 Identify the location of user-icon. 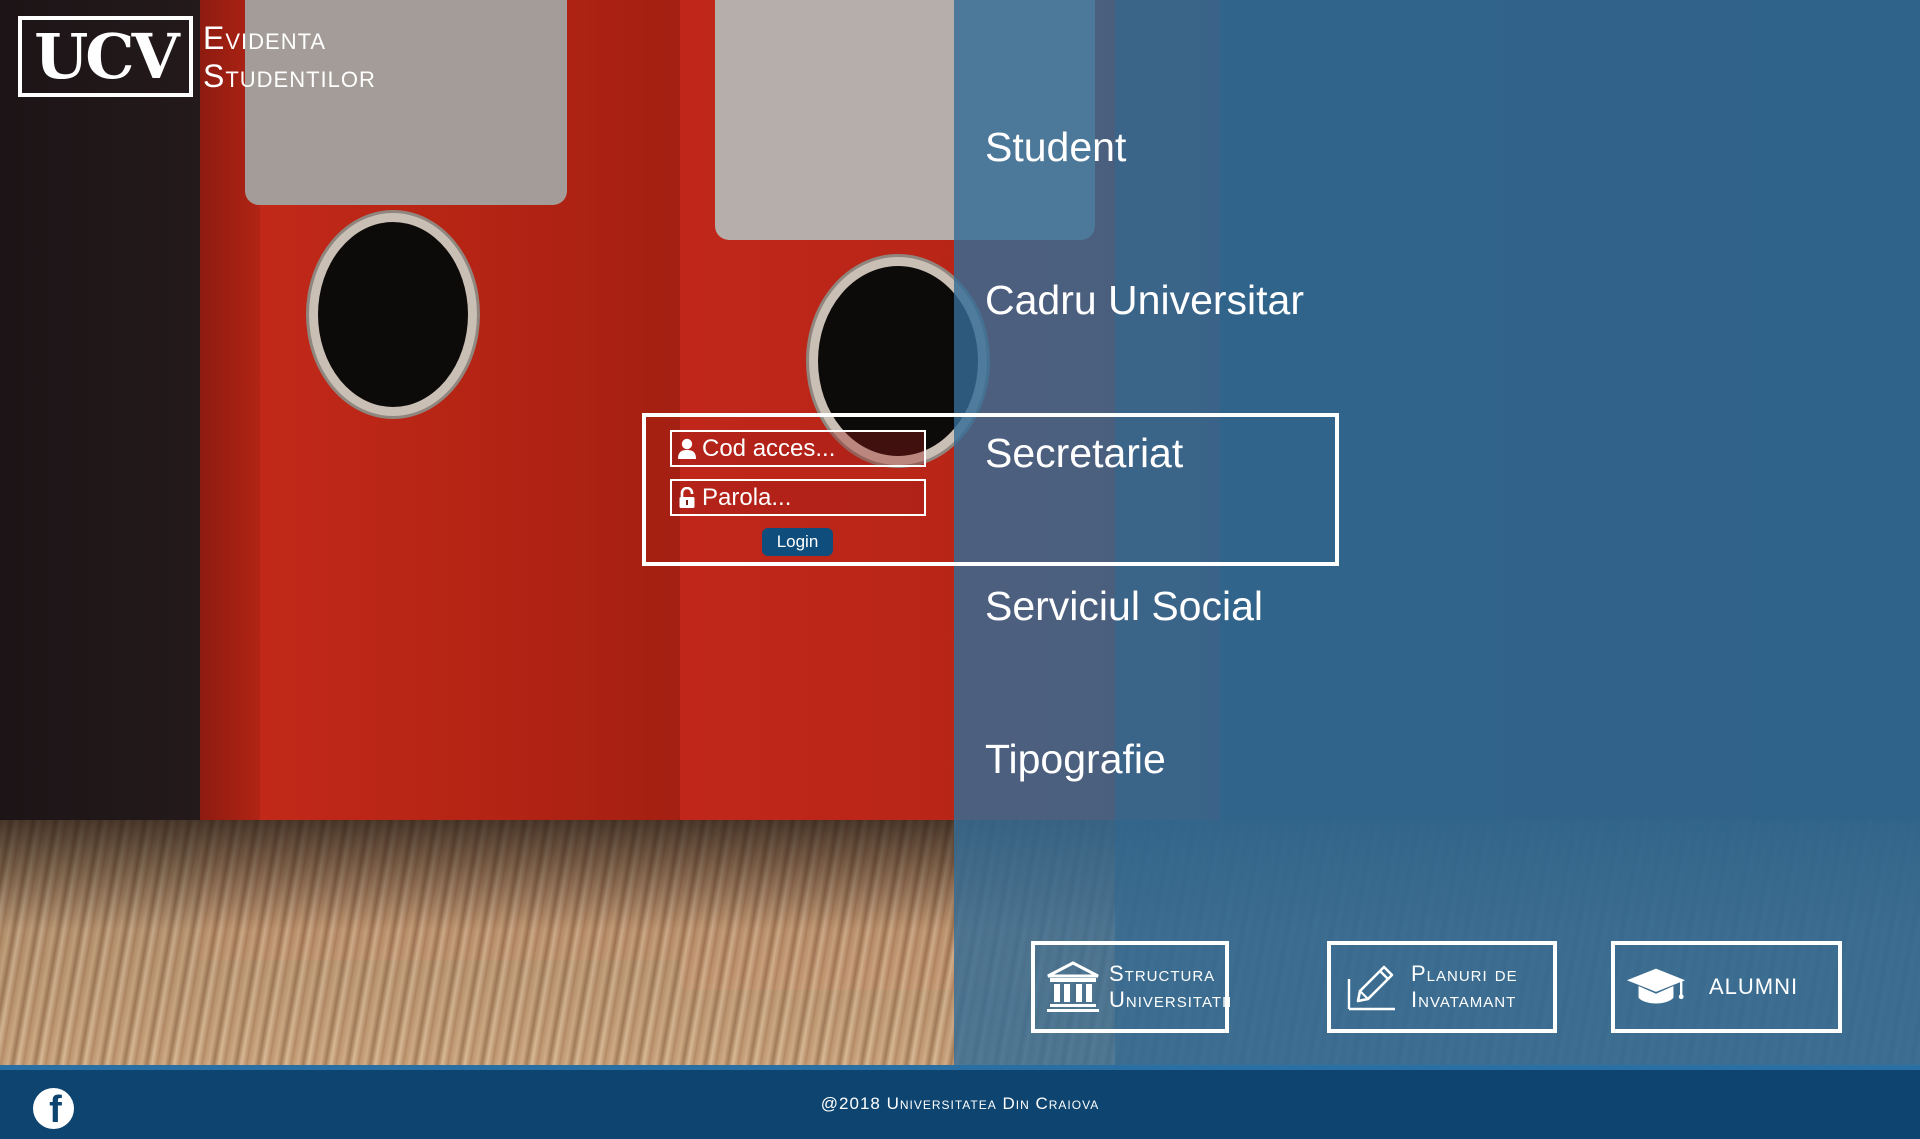
(687, 449).